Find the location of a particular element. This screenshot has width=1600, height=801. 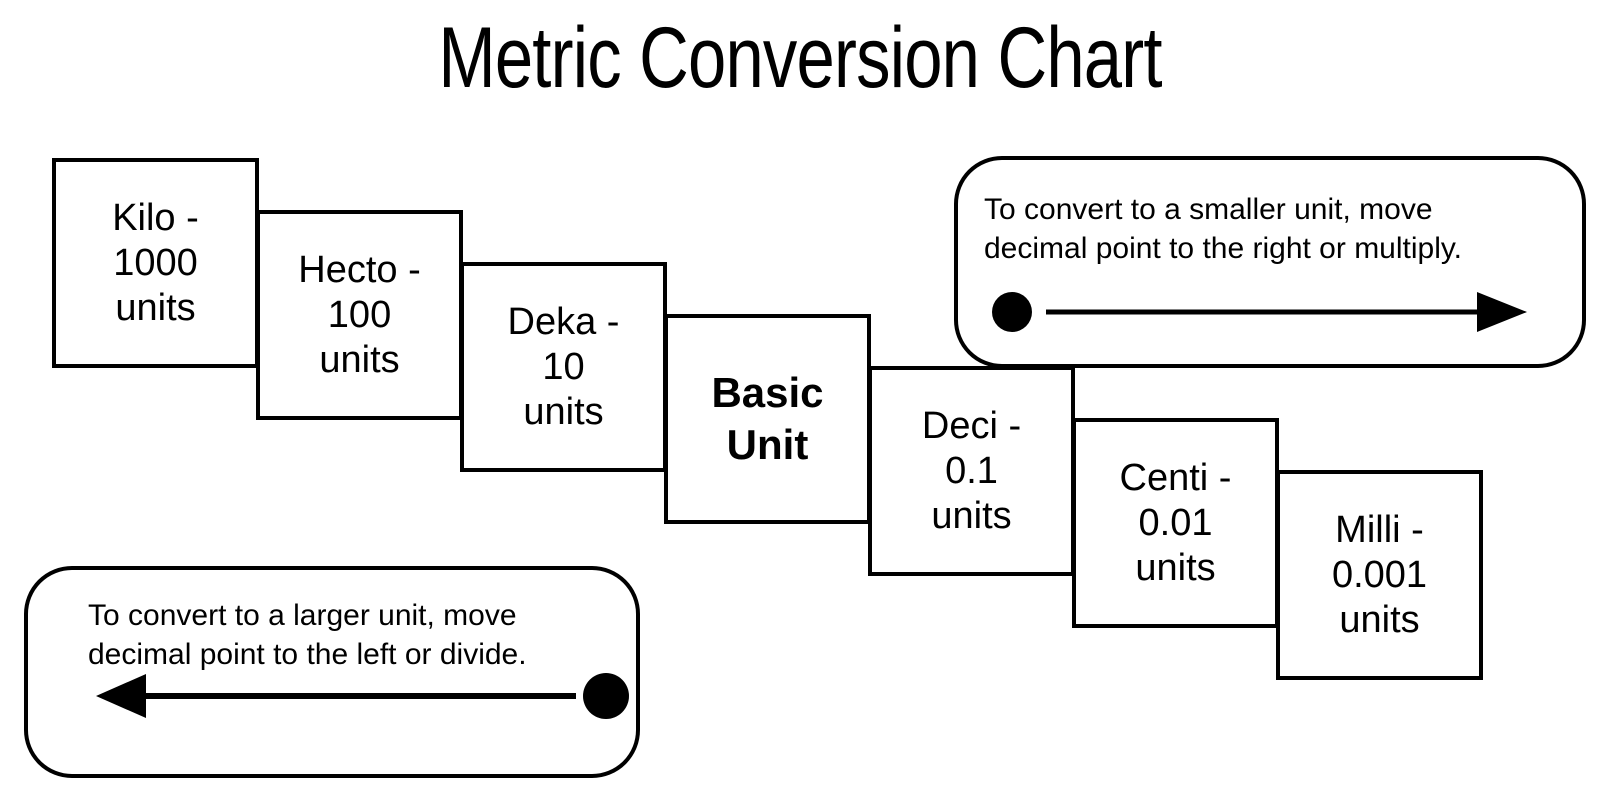

unit-box-milli: Milli - 0.001 units is located at coordinates (1379, 575).